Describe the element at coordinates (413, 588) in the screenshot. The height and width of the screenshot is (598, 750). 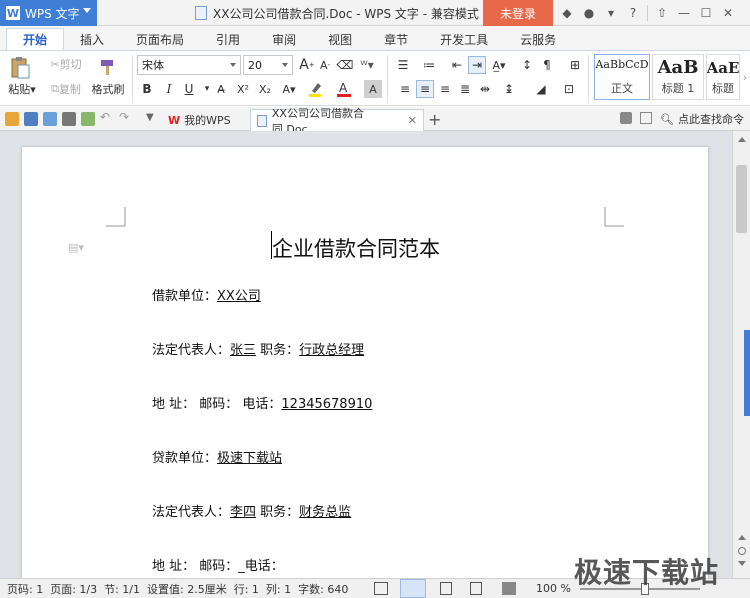
I see `page-view-icon` at that location.